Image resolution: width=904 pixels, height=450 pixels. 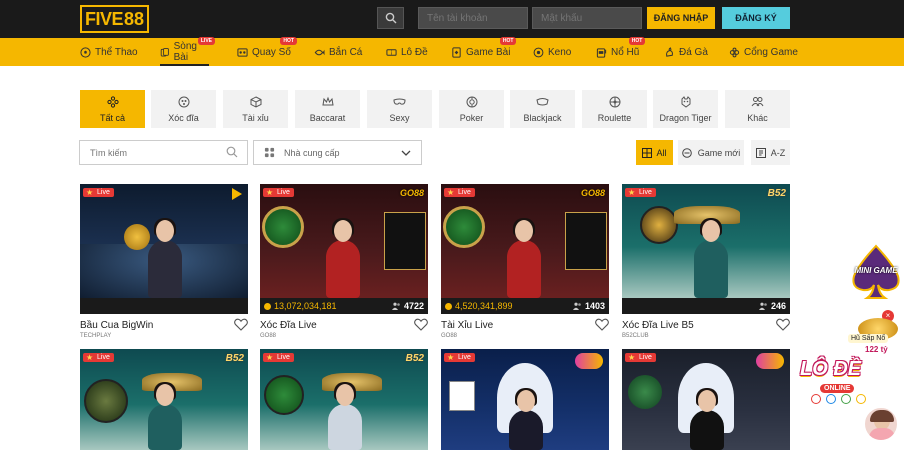 What do you see at coordinates (117, 325) in the screenshot?
I see `game-title: Bầu Cua BigWin` at bounding box center [117, 325].